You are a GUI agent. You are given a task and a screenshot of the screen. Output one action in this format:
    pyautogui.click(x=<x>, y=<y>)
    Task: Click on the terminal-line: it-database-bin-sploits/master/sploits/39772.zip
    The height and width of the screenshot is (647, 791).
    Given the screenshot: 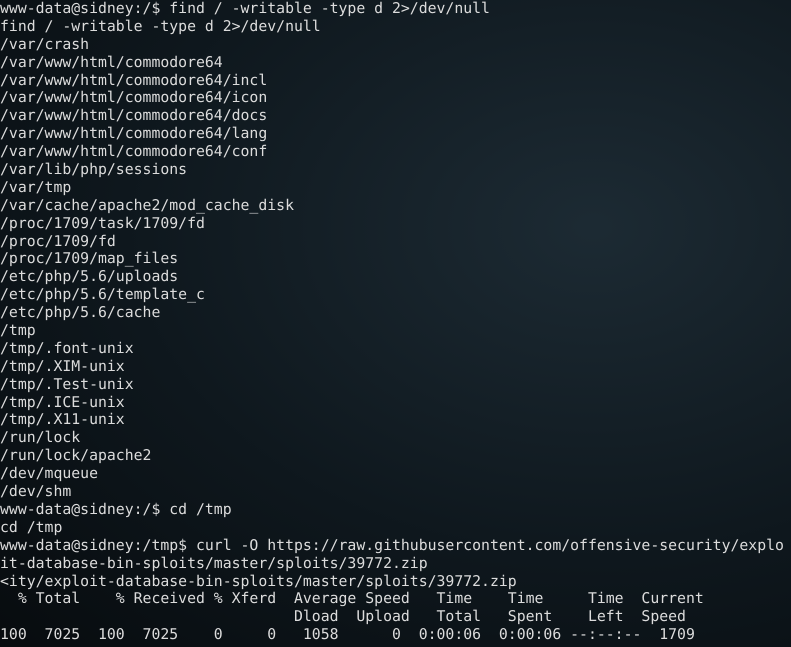 What is the action you would take?
    pyautogui.click(x=214, y=563)
    